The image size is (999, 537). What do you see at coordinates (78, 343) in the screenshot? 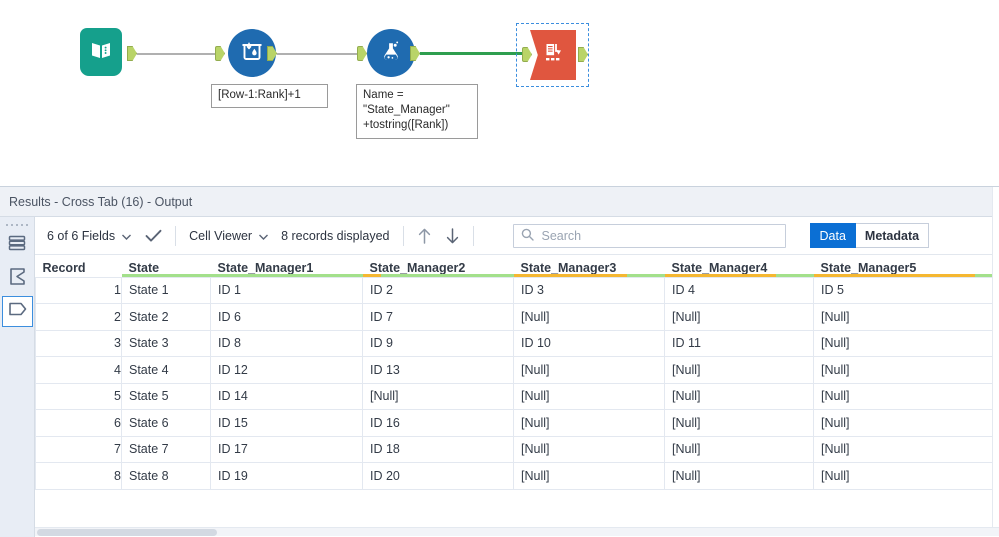
I see `record-number-cell: 3` at bounding box center [78, 343].